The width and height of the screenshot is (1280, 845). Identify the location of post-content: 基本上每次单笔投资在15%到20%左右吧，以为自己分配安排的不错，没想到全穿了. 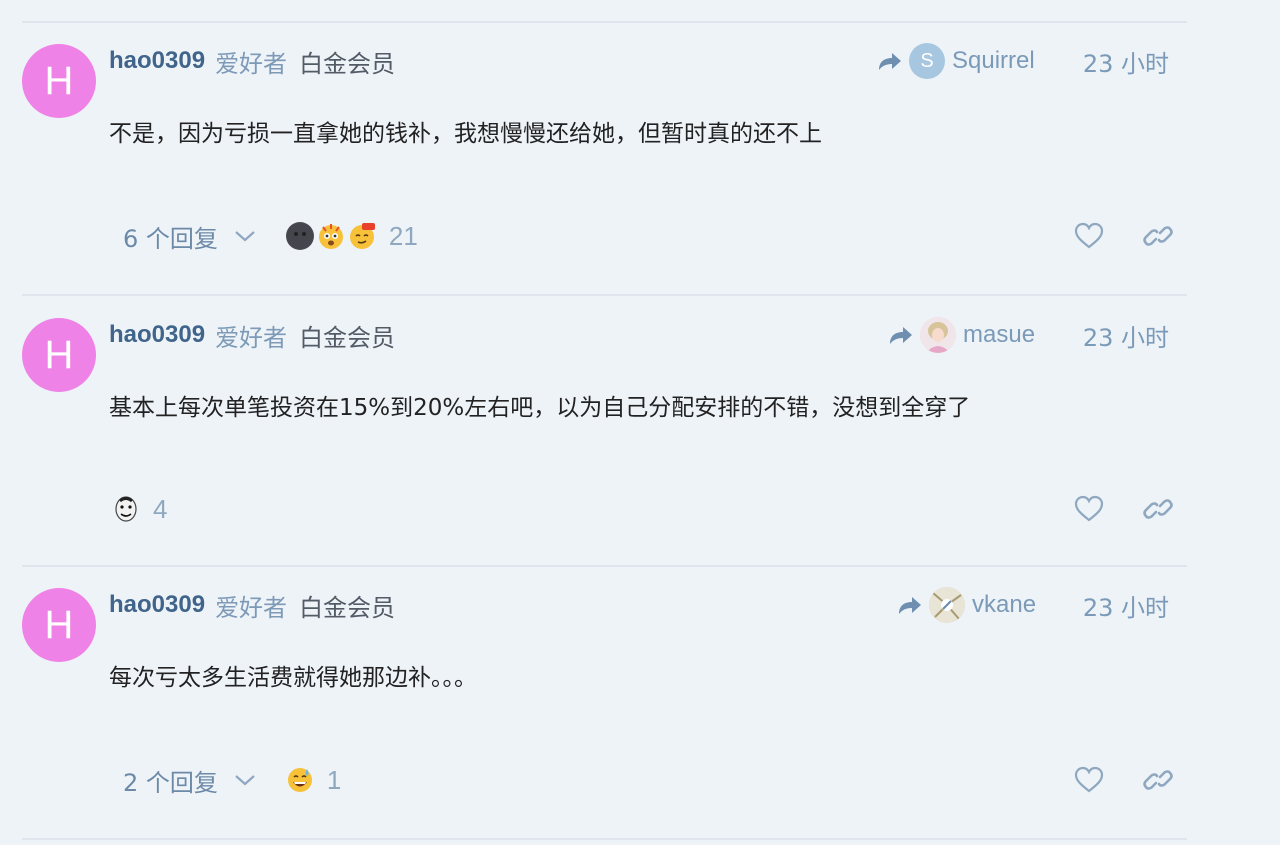
(540, 408).